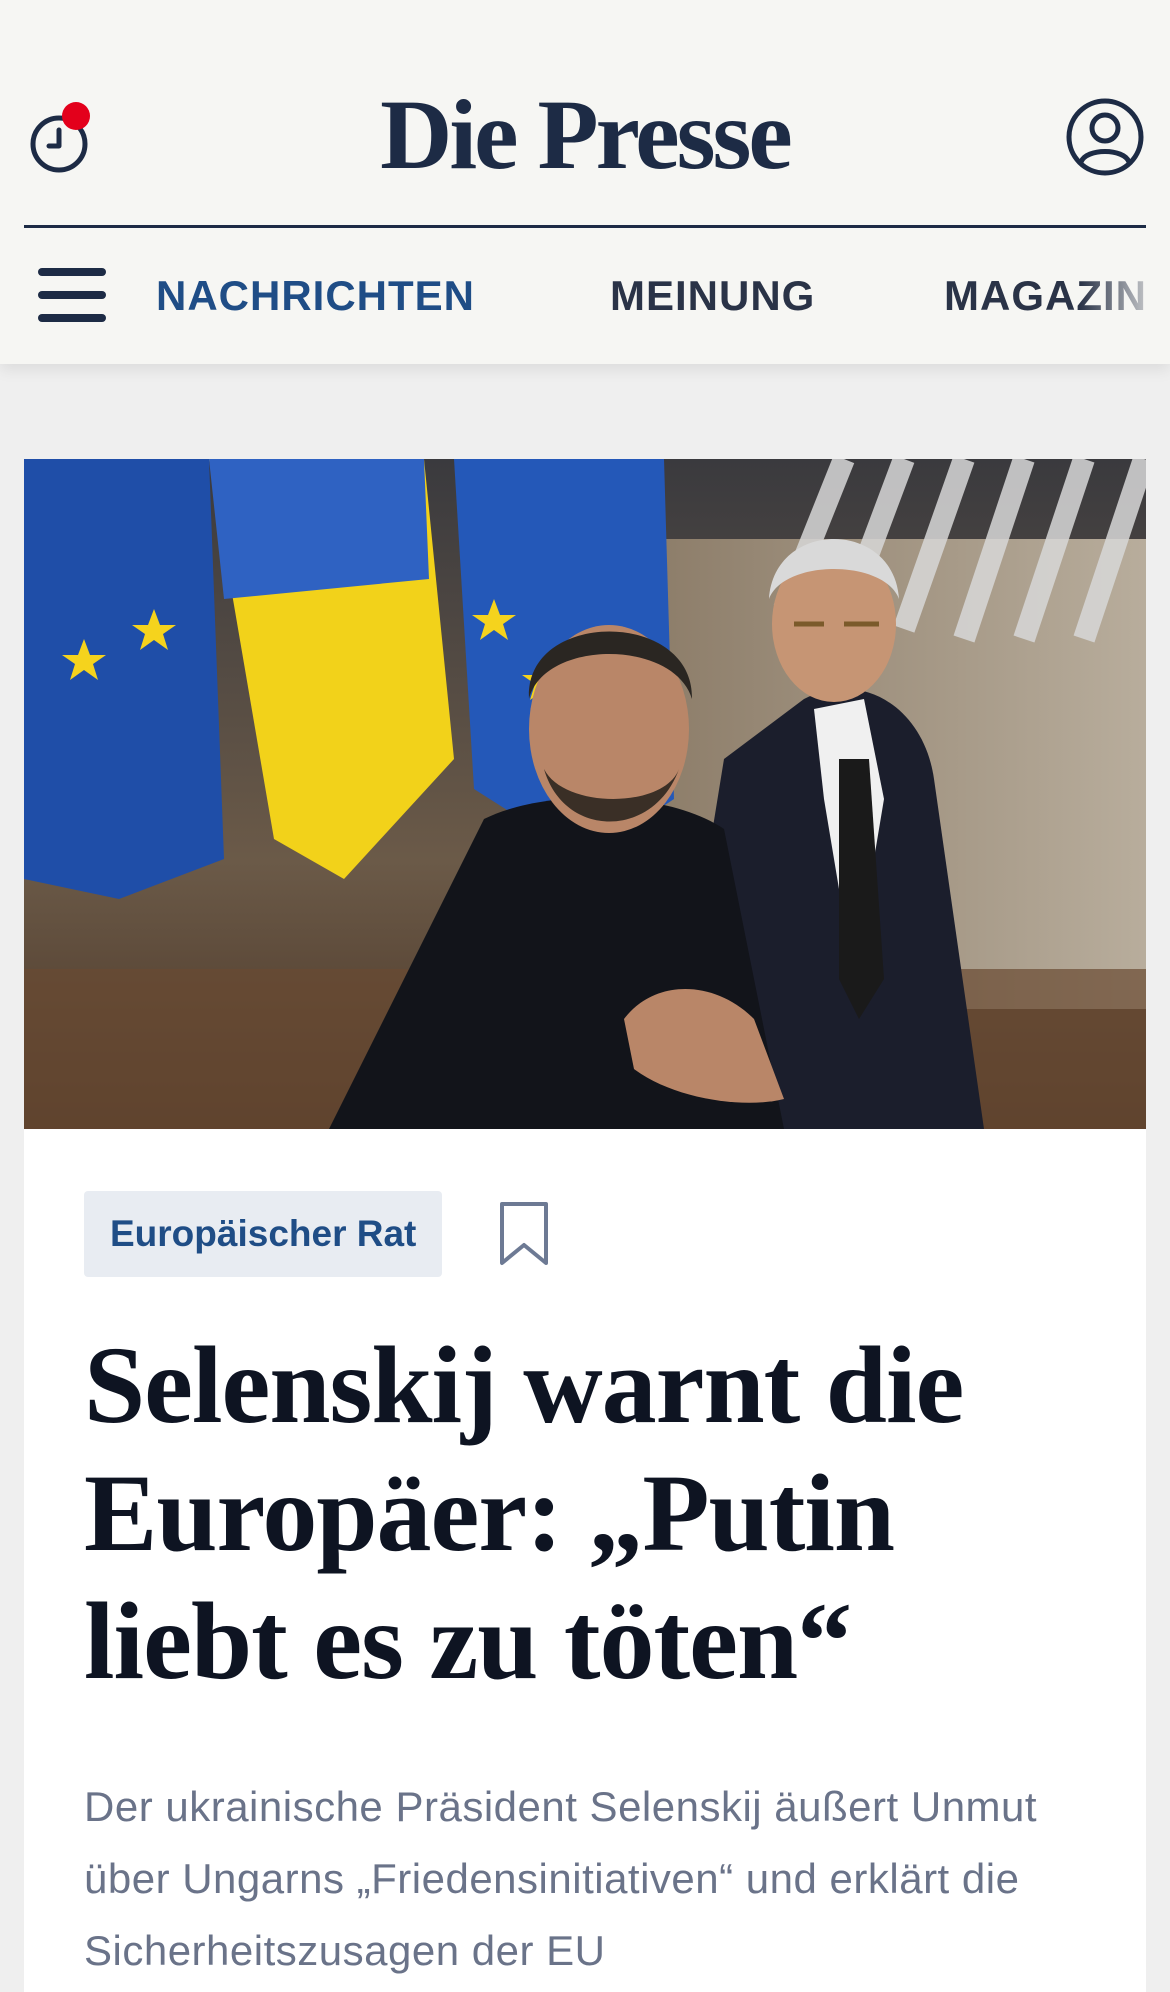 The height and width of the screenshot is (1992, 1170). Describe the element at coordinates (76, 116) in the screenshot. I see `notification-dot` at that location.